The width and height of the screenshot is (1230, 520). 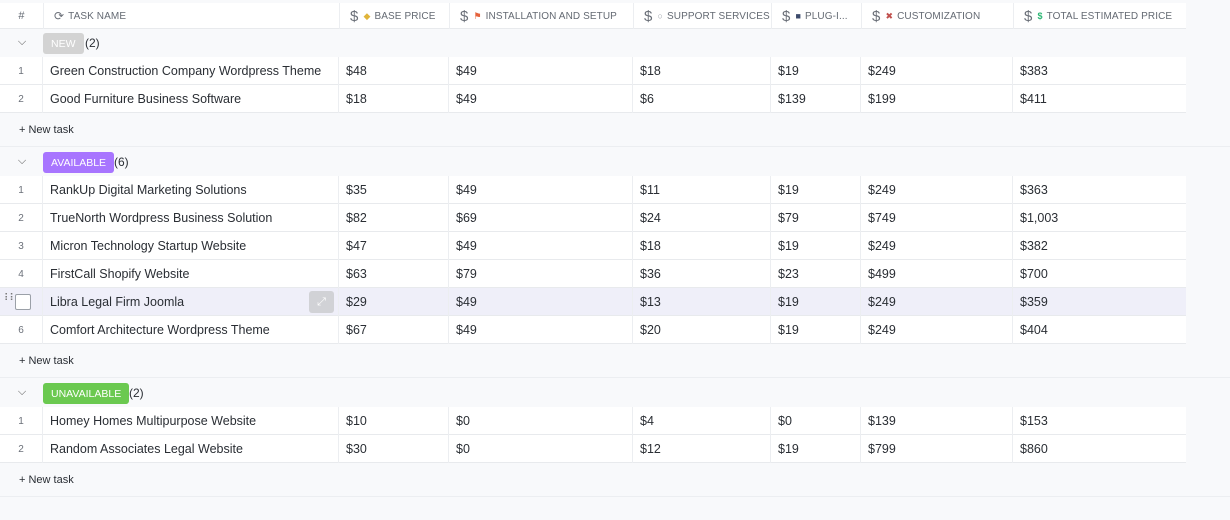 I want to click on base-price-cell: $48, so click(x=394, y=71).